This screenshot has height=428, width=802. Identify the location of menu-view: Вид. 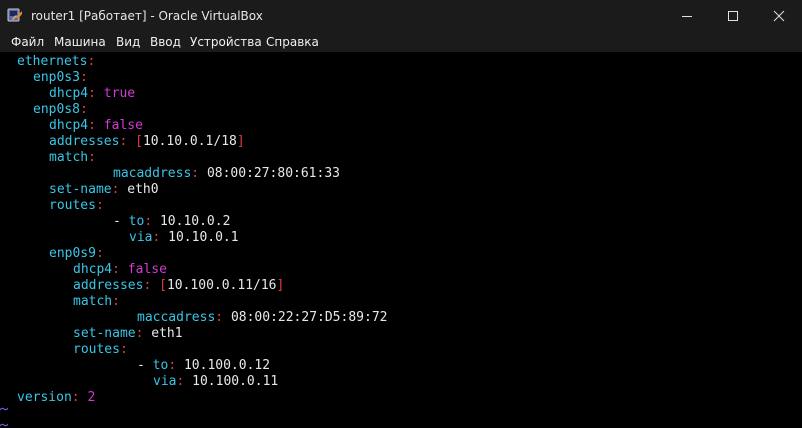
(128, 42).